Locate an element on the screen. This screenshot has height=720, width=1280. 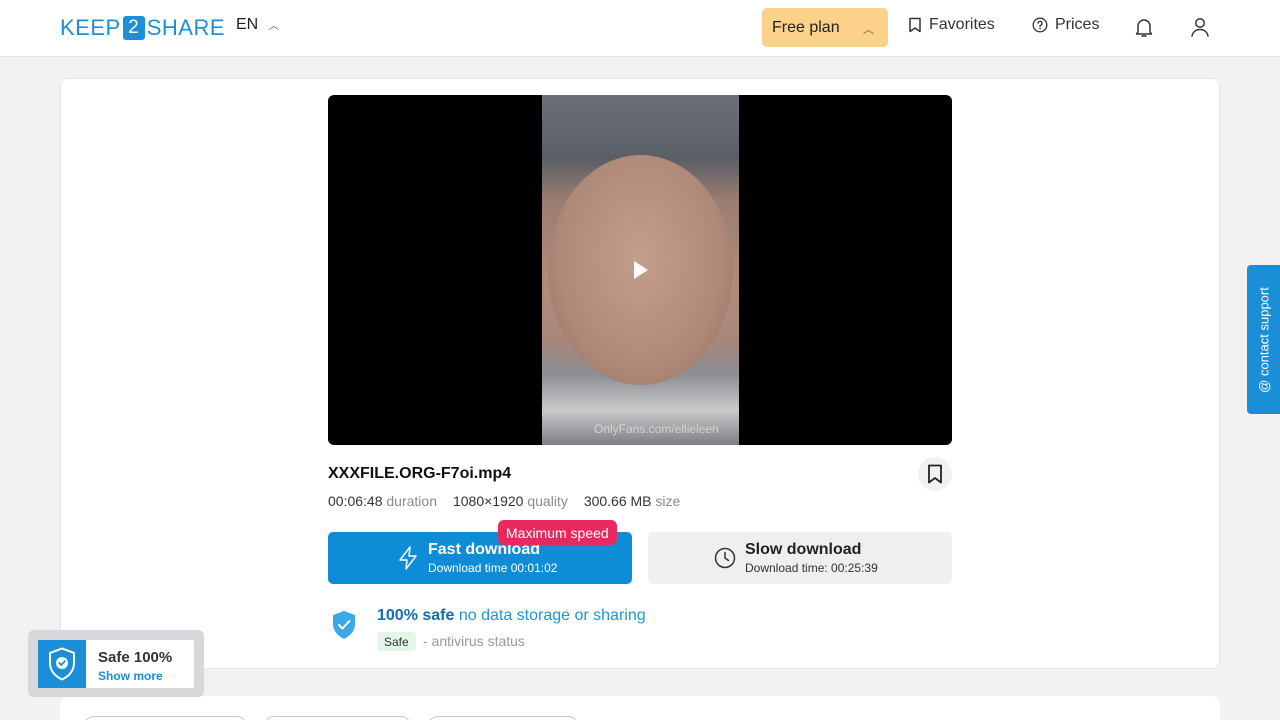
bell-icon is located at coordinates (1144, 28).